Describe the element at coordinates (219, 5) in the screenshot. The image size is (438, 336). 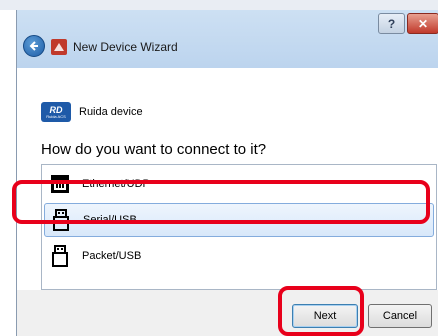
I see `background-window-strip` at that location.